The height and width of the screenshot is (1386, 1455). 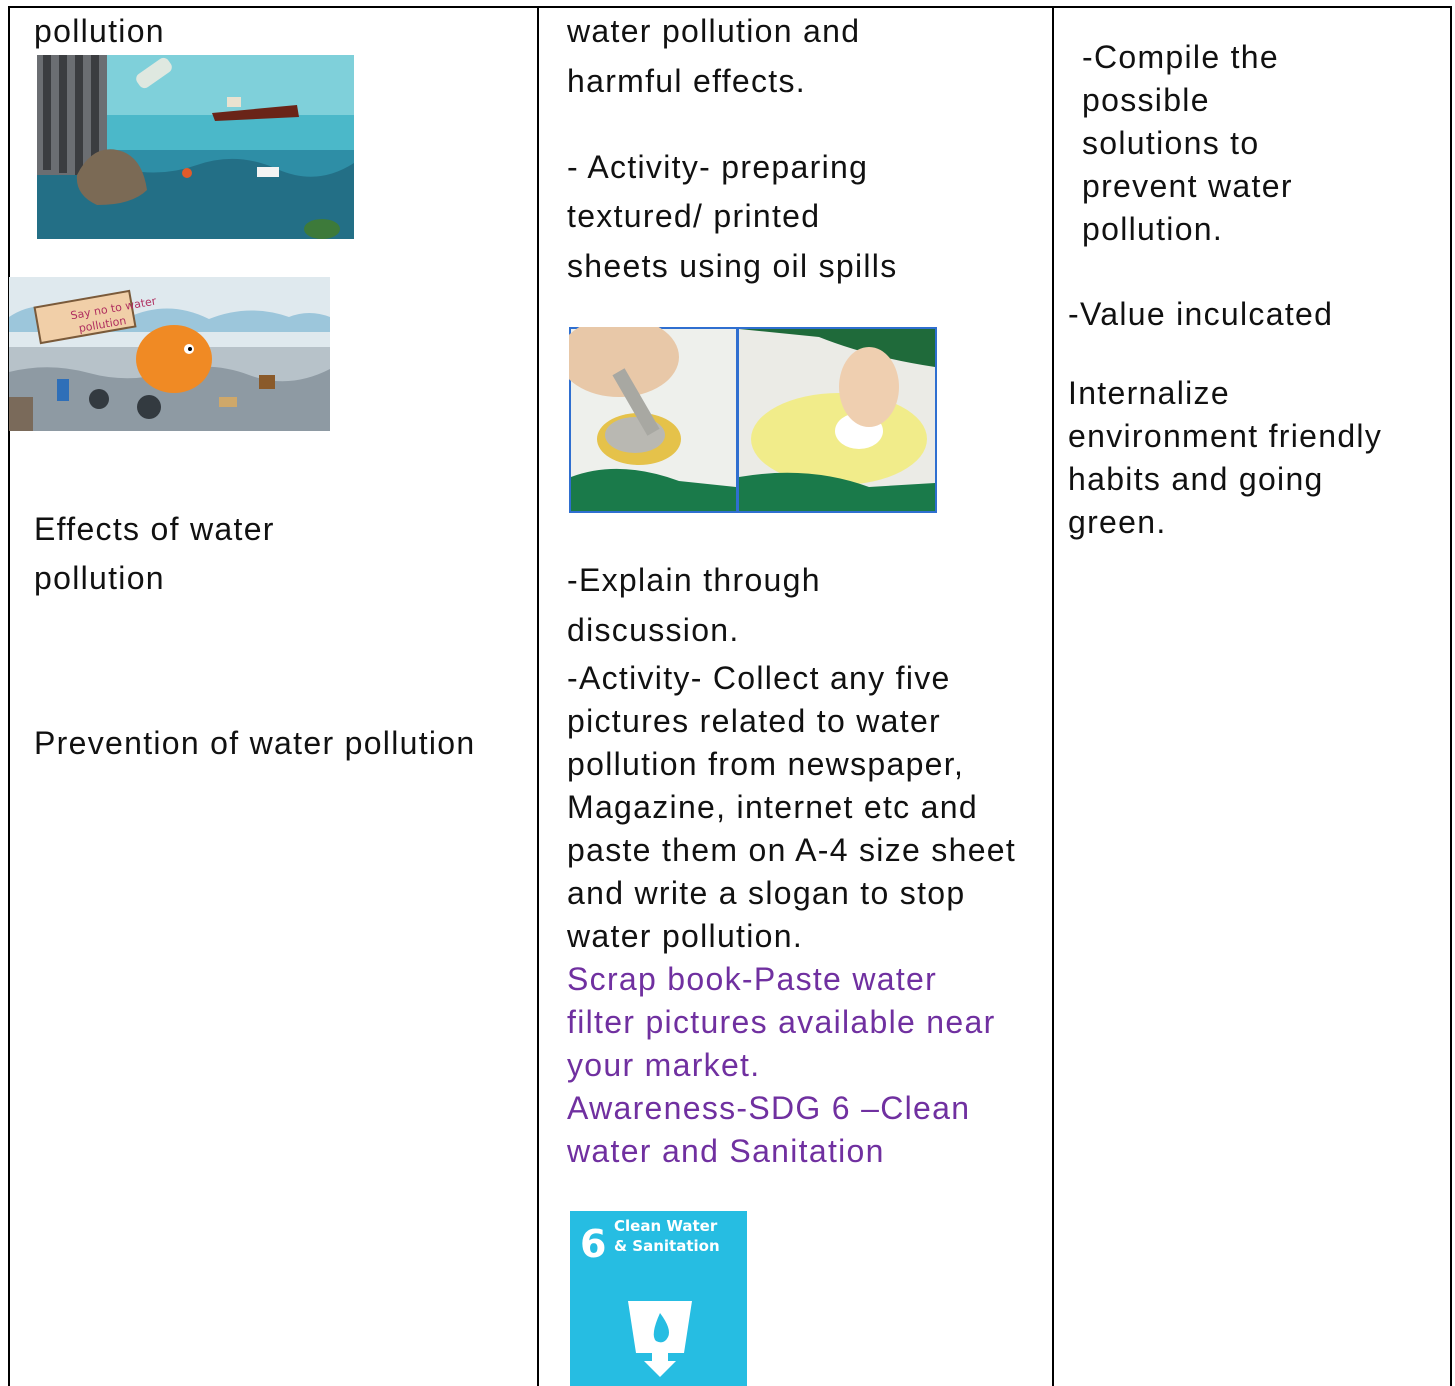 What do you see at coordinates (169, 354) in the screenshot?
I see `say-no-to-water-pollution-drawing: Say no to water pollution` at bounding box center [169, 354].